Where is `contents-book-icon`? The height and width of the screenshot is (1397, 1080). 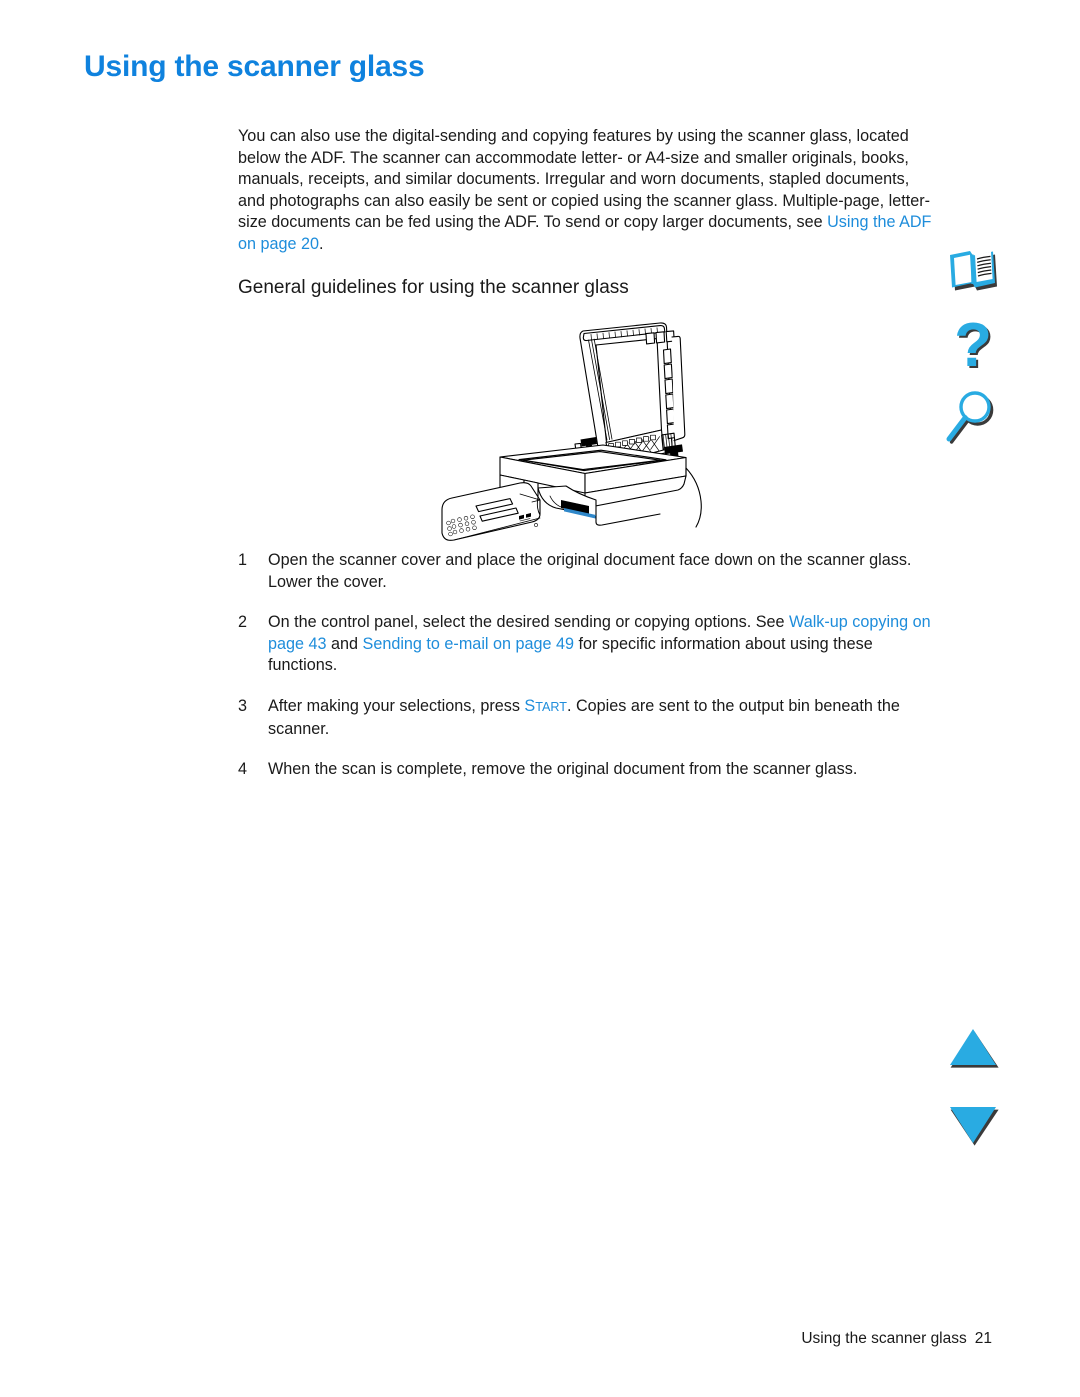 contents-book-icon is located at coordinates (973, 271).